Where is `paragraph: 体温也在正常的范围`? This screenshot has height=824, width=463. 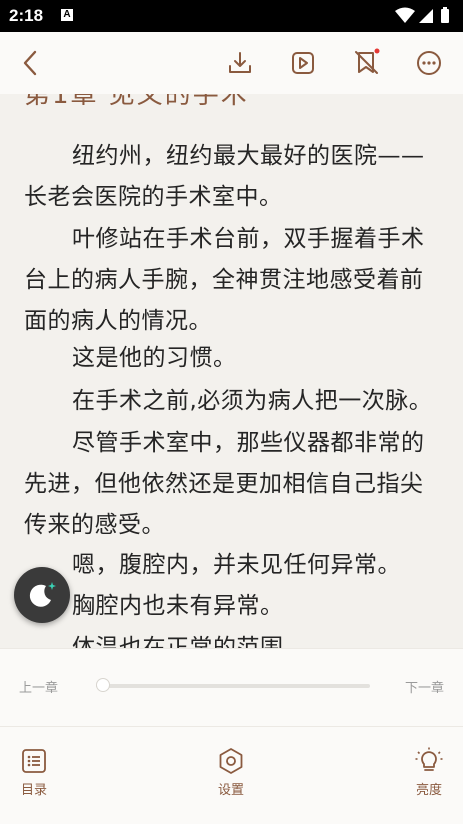 paragraph: 体温也在正常的范围 is located at coordinates (178, 641).